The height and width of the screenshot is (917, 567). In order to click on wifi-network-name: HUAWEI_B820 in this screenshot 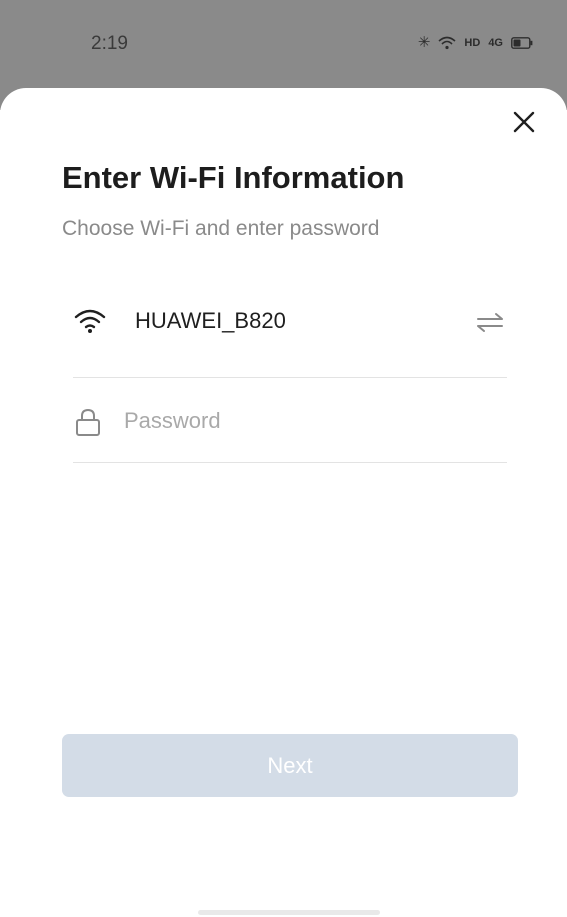, I will do `click(210, 320)`.